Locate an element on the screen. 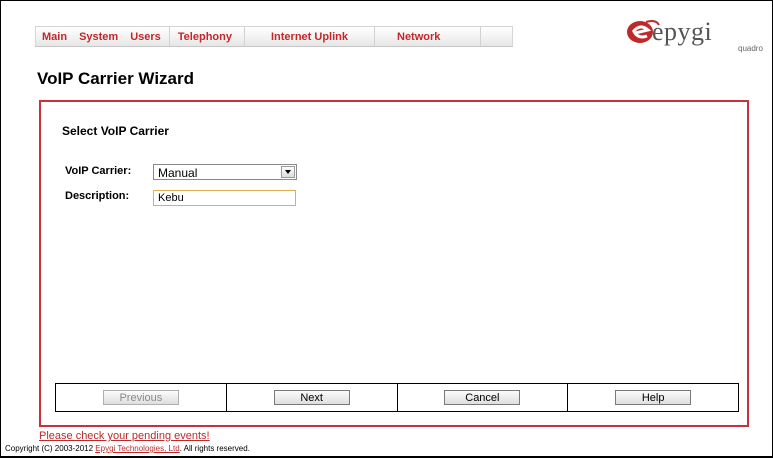 The height and width of the screenshot is (458, 773). dropdown-arrow-icon is located at coordinates (288, 172).